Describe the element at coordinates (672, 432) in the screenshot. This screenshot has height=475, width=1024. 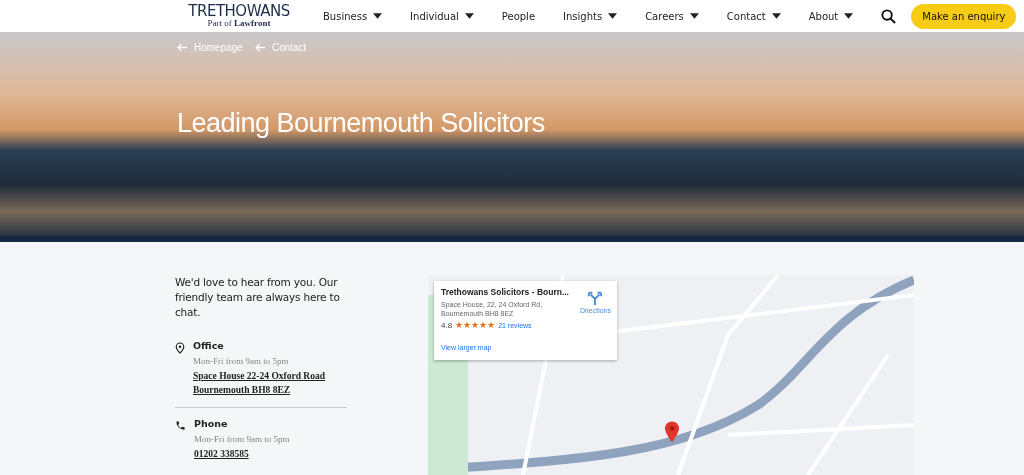
I see `map-pin-icon` at that location.